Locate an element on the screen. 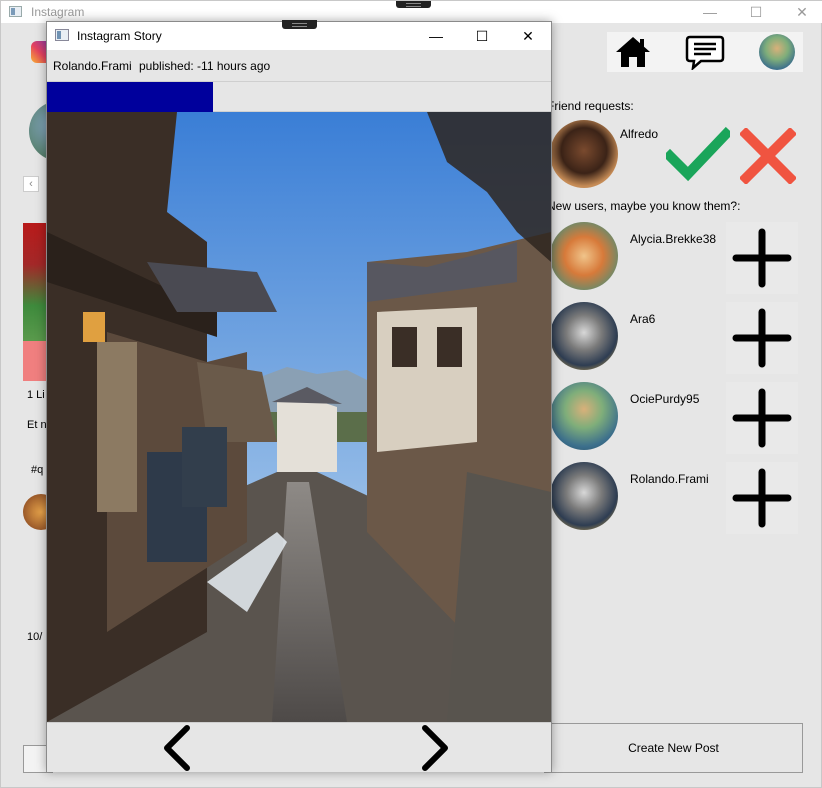 The image size is (822, 788). next-story-button is located at coordinates (435, 748).